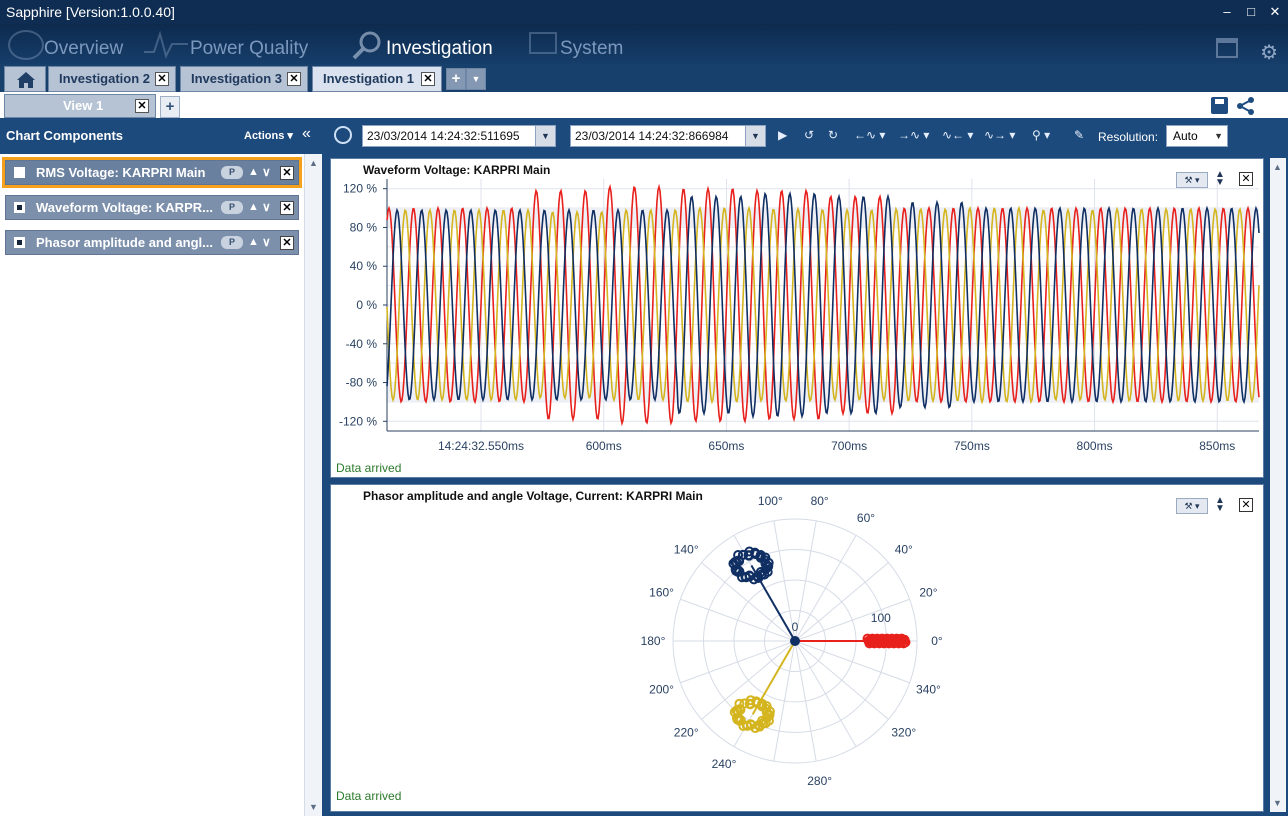 This screenshot has width=1288, height=816. I want to click on title-bar: Sapphire [Version:1.0.0.40] – □ ✕, so click(644, 12).